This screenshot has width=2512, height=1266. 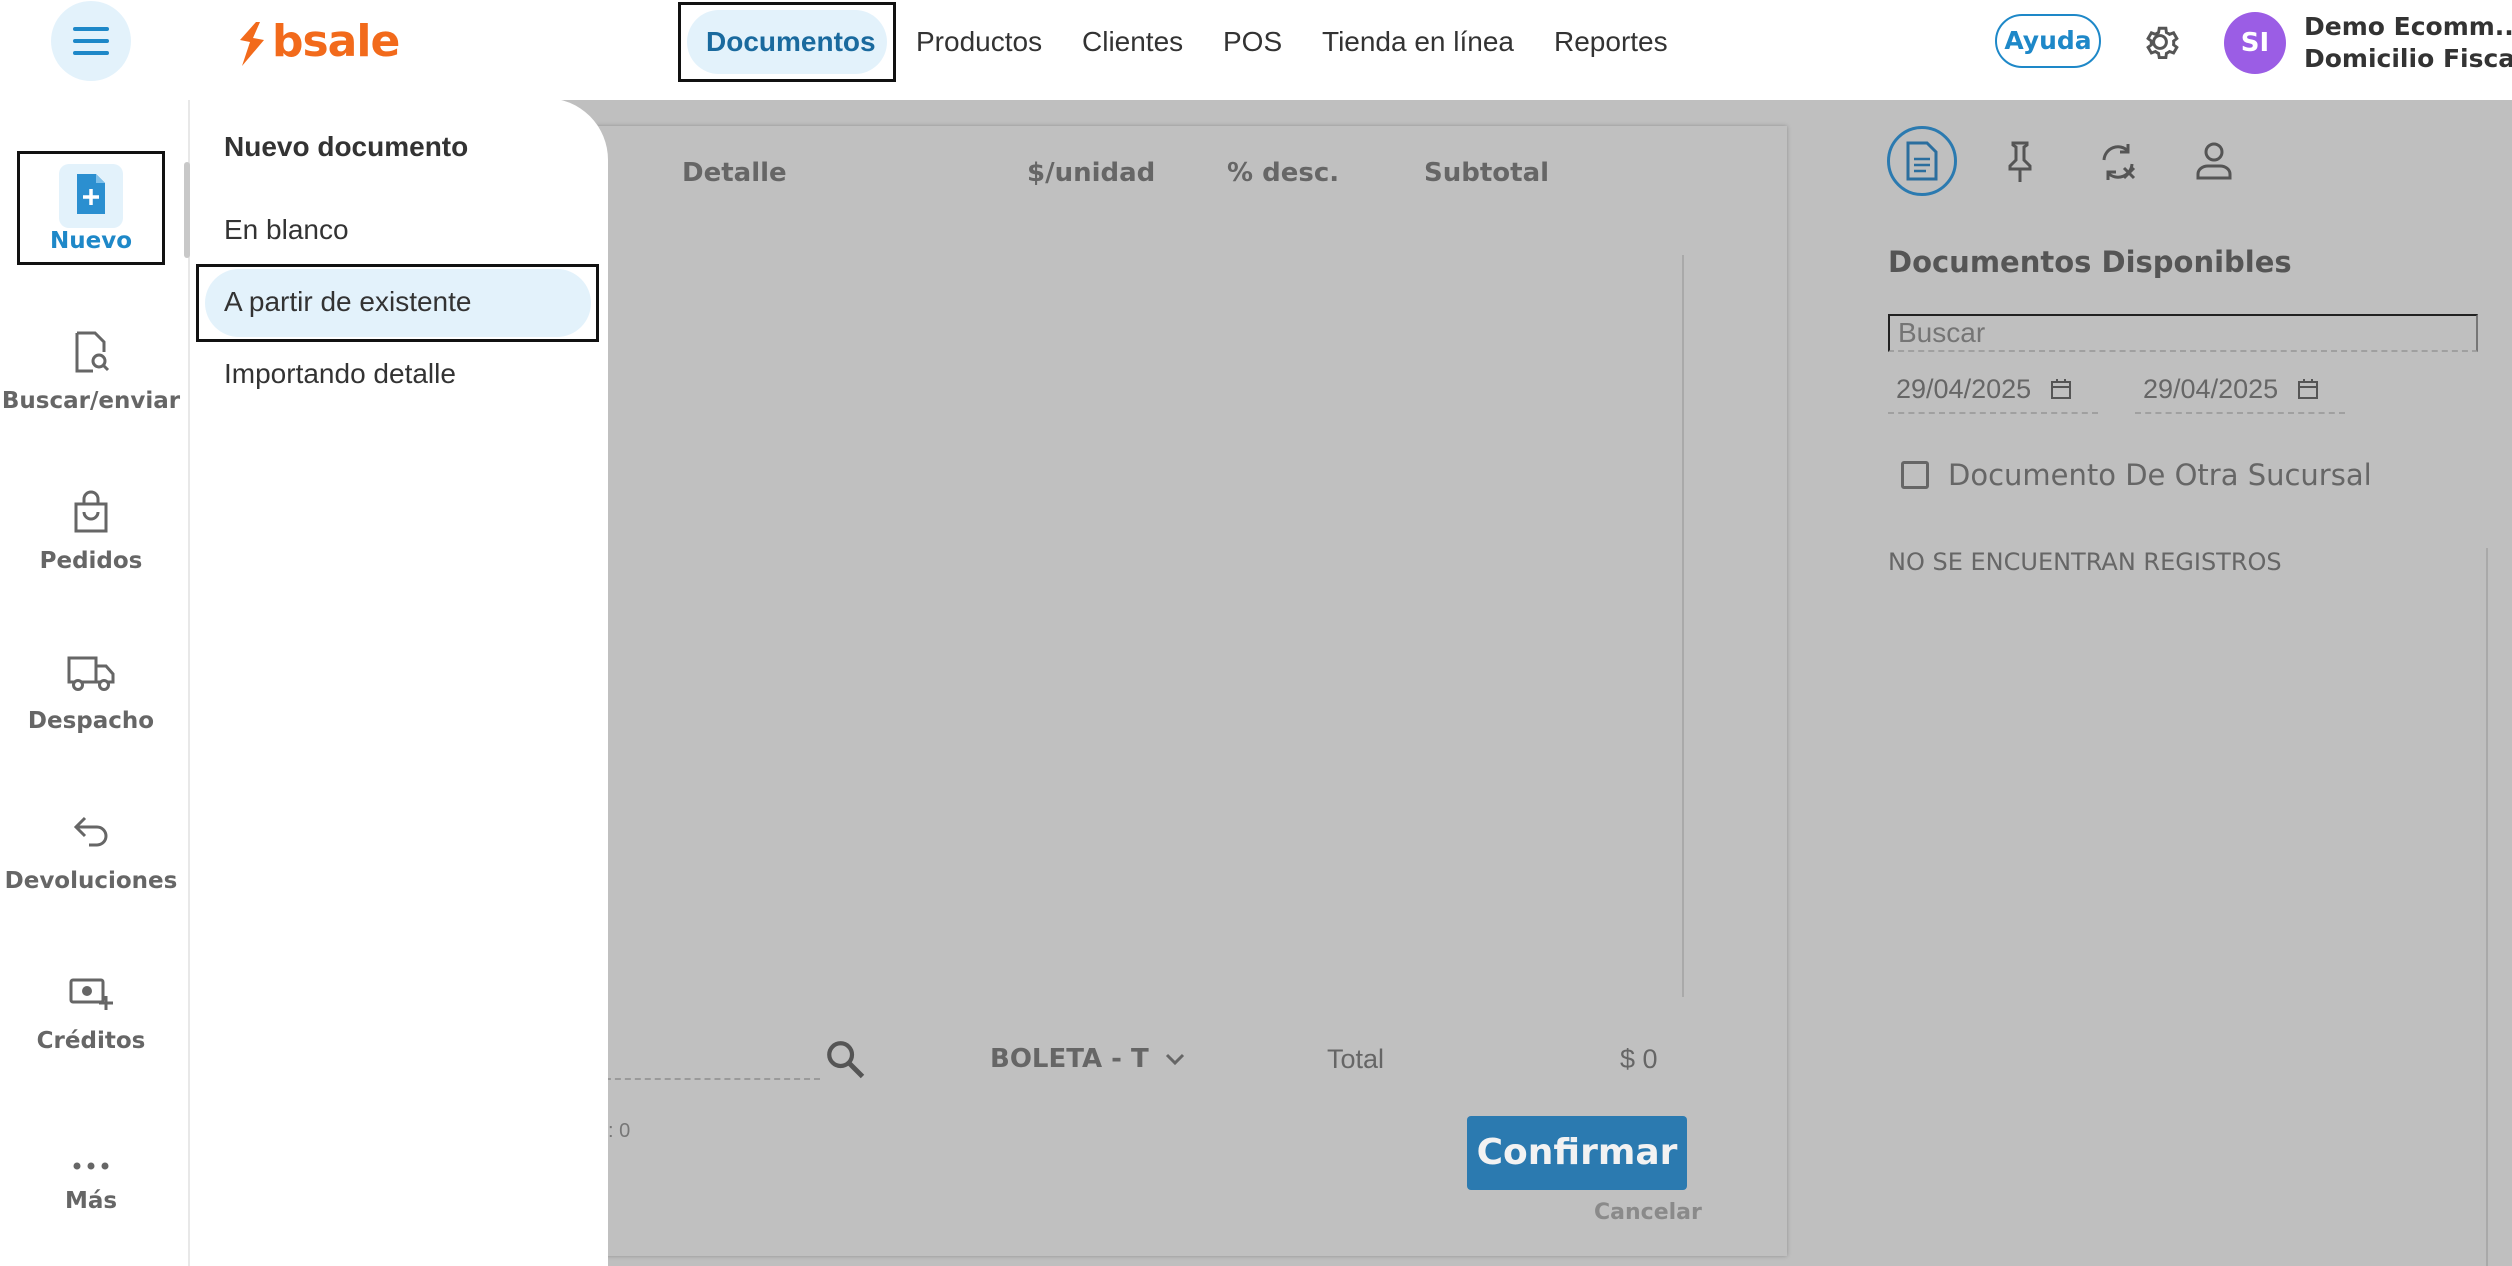 I want to click on sidebar-nuevo-focus-outline, so click(x=91, y=208).